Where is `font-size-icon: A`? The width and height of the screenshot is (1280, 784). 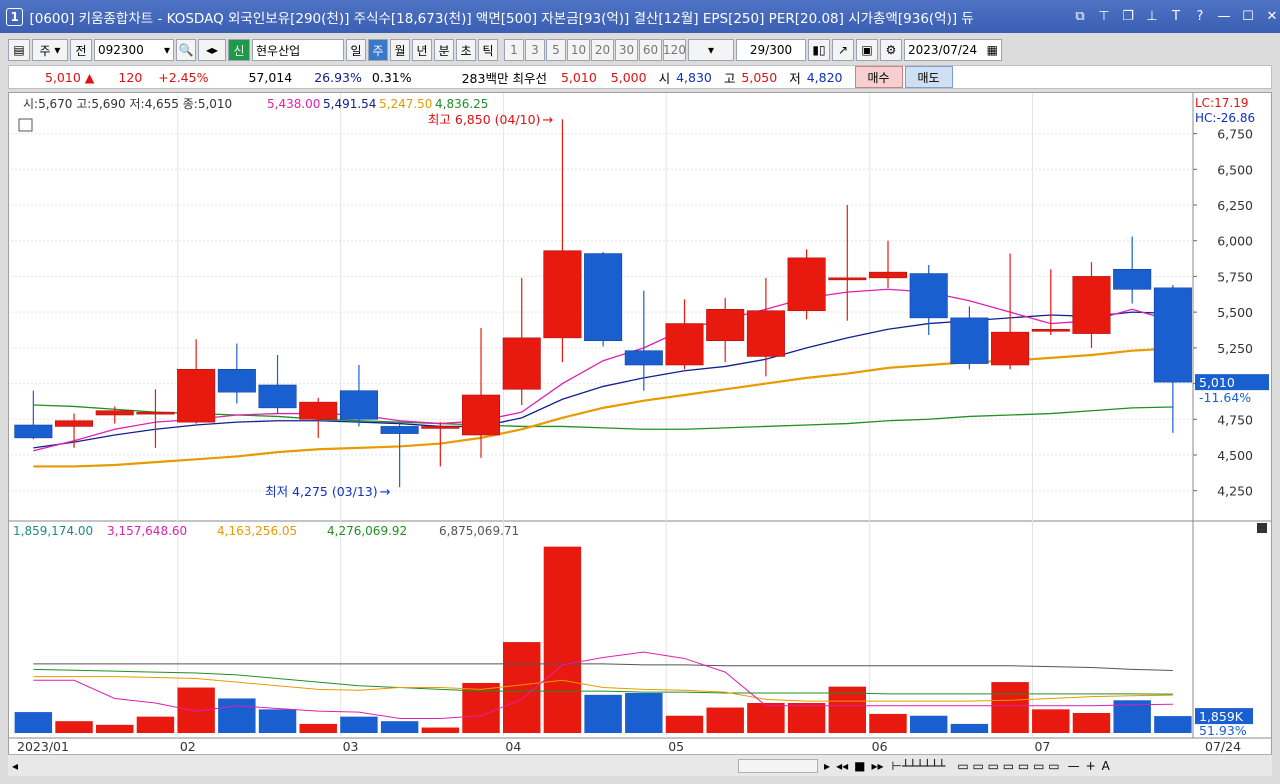
font-size-icon: A is located at coordinates (1106, 766).